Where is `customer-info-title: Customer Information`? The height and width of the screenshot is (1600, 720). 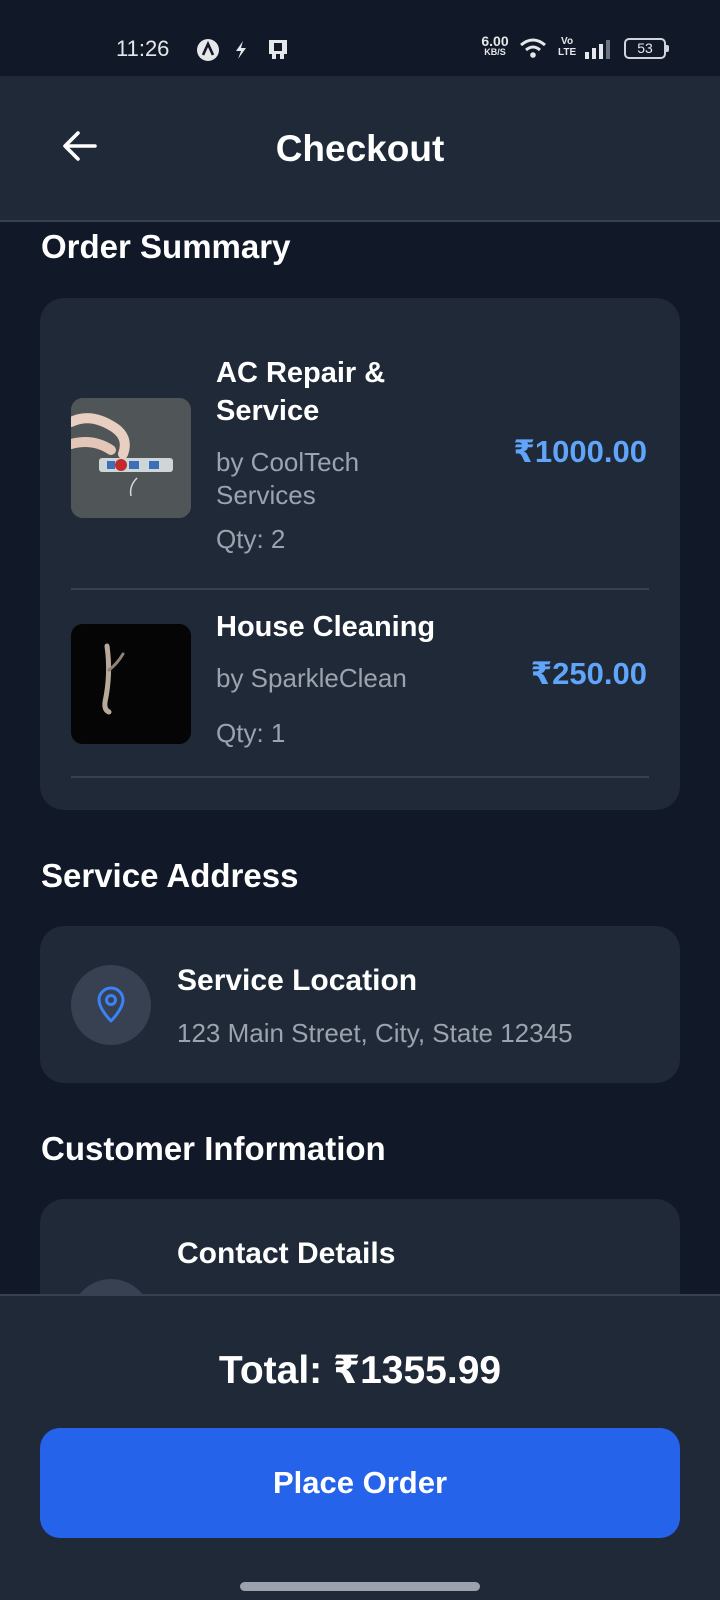
customer-info-title: Customer Information is located at coordinates (213, 1148).